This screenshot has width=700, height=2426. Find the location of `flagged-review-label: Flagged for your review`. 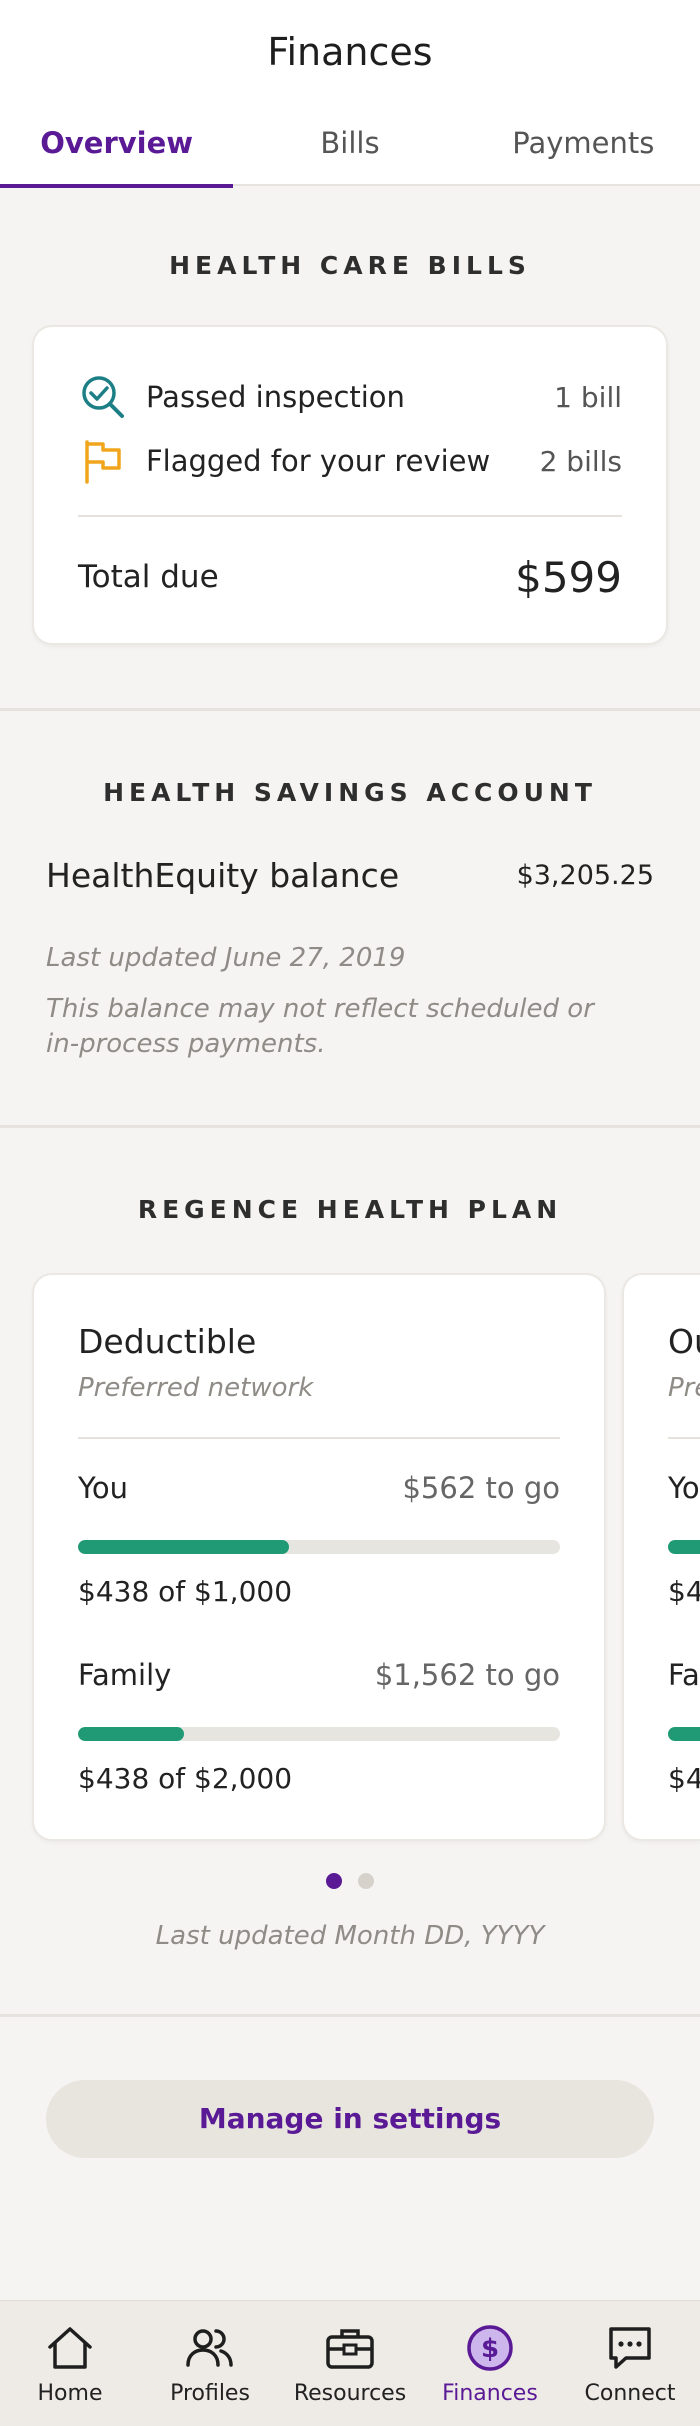

flagged-review-label: Flagged for your review is located at coordinates (318, 461).